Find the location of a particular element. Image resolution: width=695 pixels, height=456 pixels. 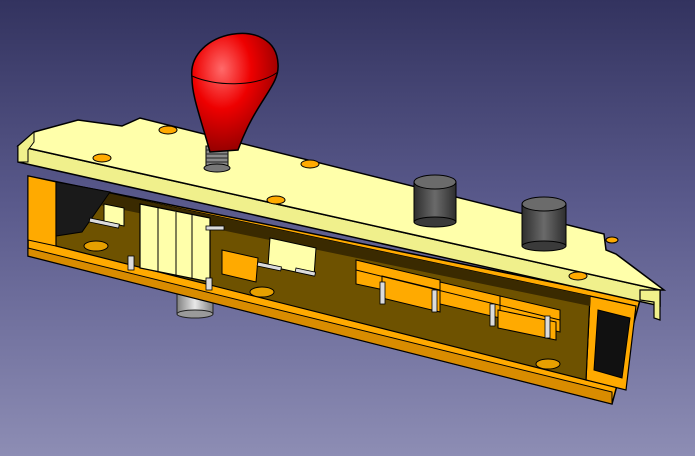

joystick-knob is located at coordinates (235, 92).